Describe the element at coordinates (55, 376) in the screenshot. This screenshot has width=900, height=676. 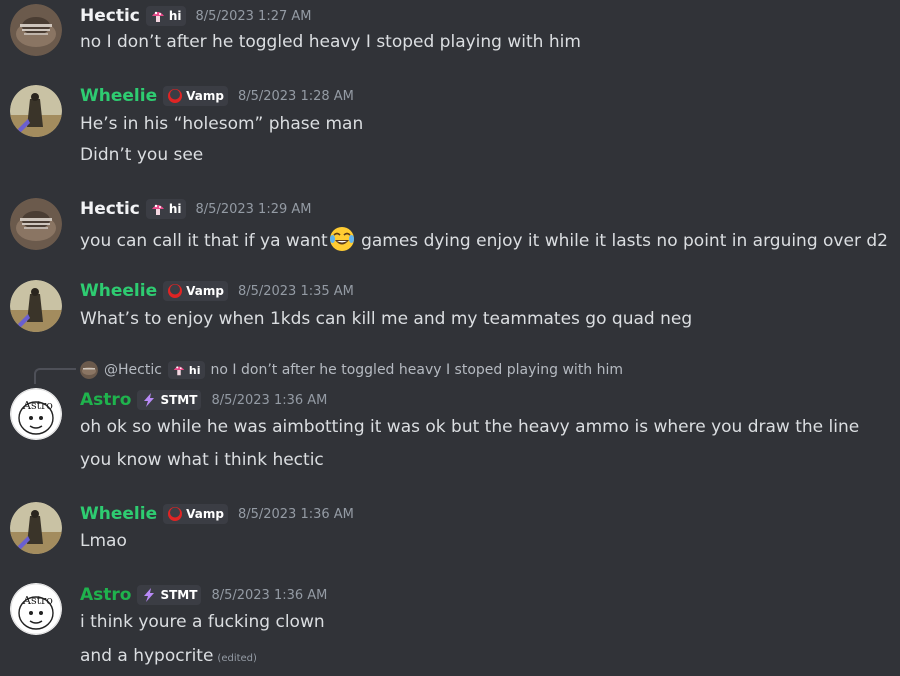
I see `reply-connector` at that location.